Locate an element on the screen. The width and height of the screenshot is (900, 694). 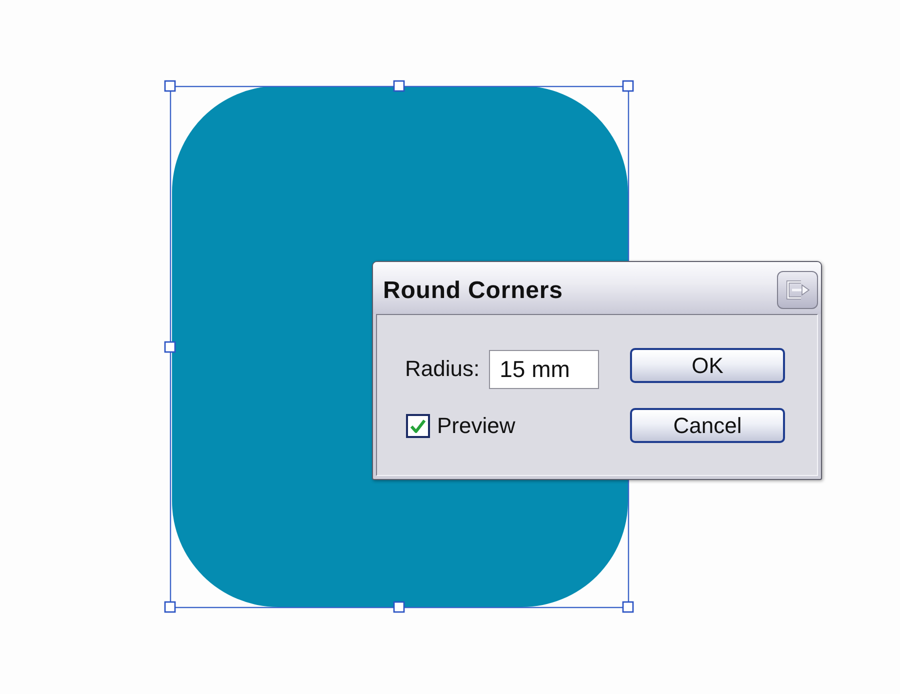
panel-menu-button is located at coordinates (797, 290).